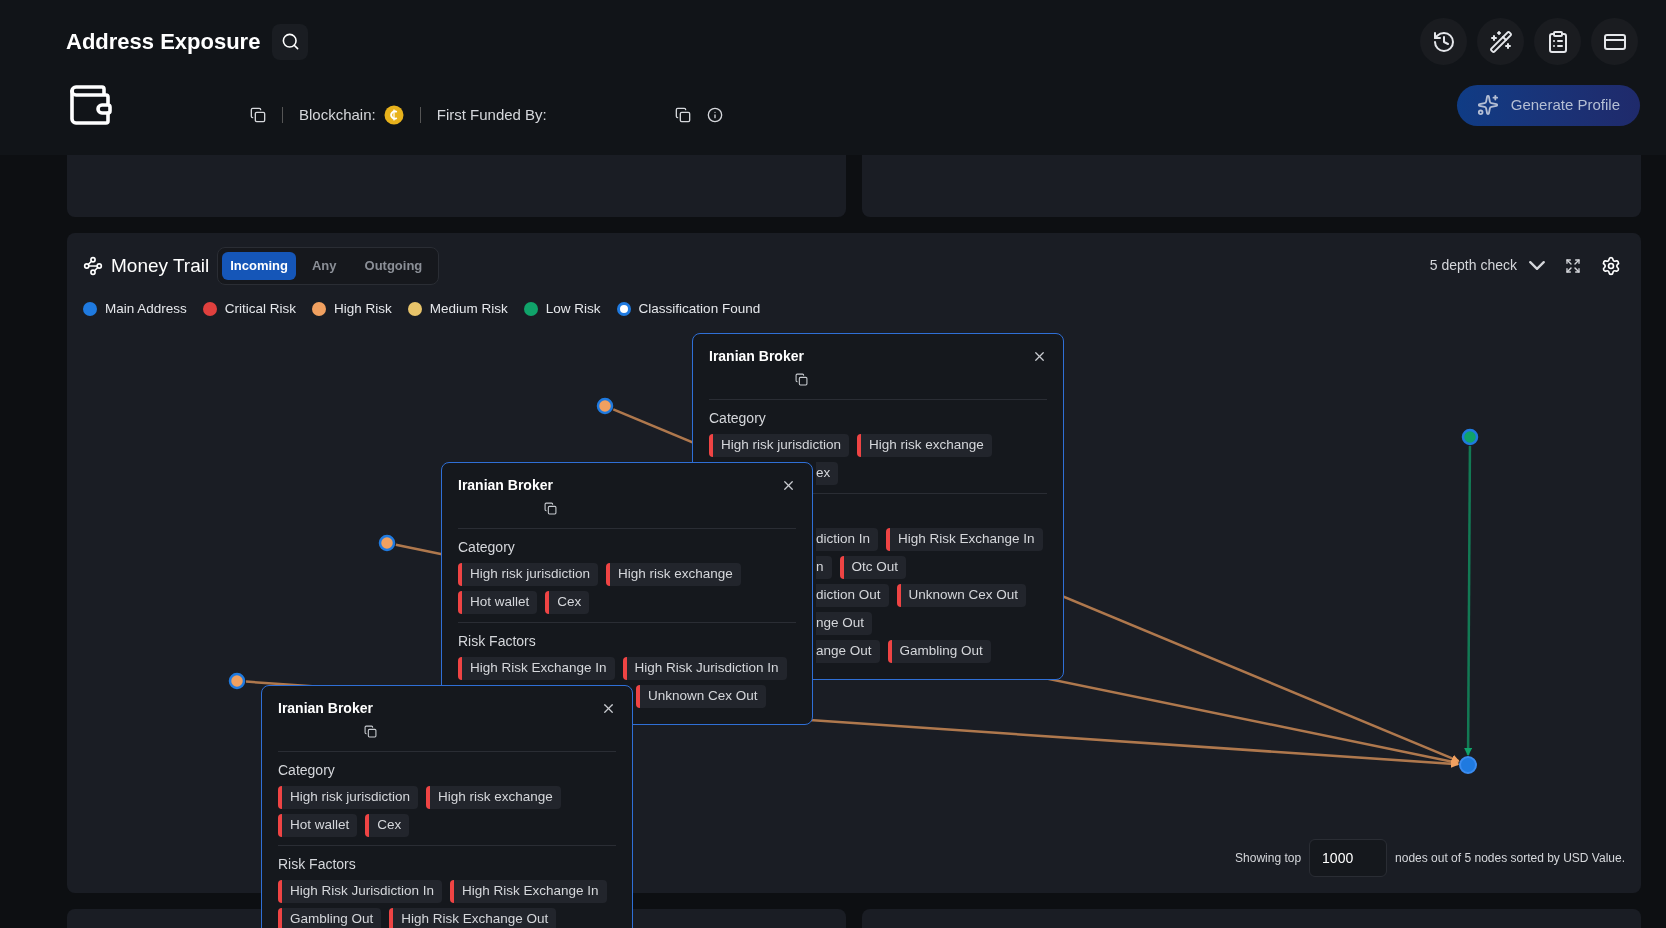  I want to click on tag: High Risk Exchange Out, so click(473, 918).